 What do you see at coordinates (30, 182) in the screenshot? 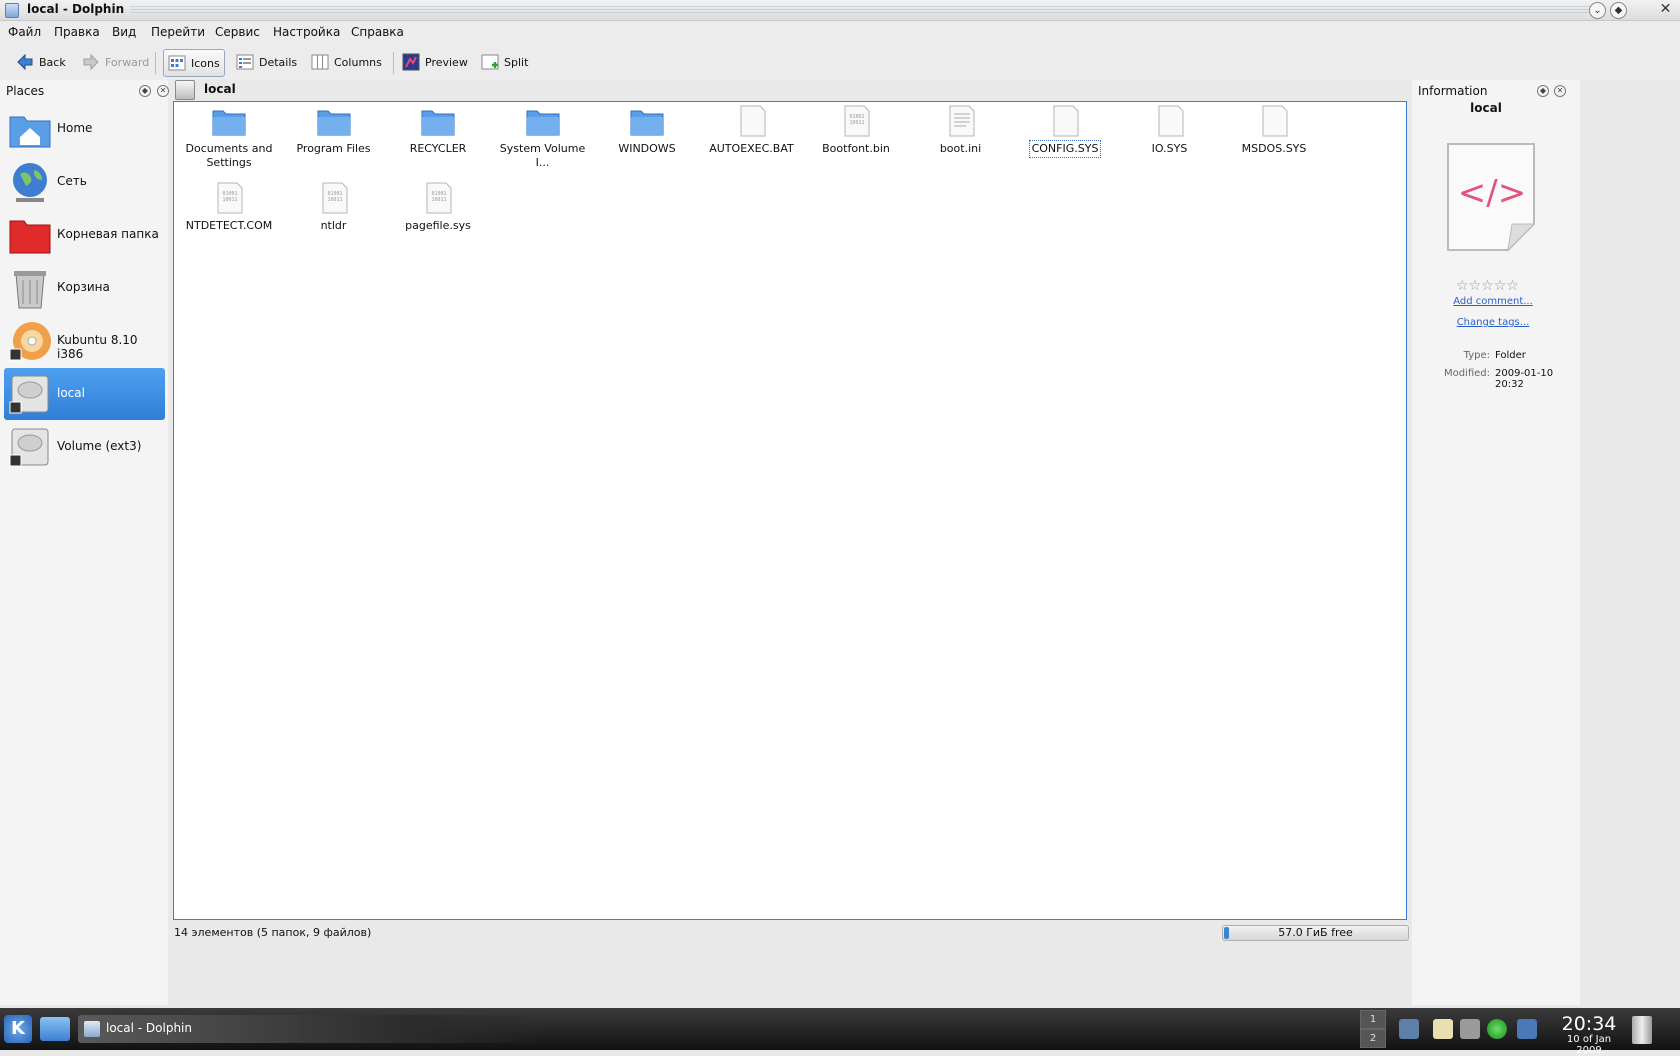
I see `network-globe-icon` at bounding box center [30, 182].